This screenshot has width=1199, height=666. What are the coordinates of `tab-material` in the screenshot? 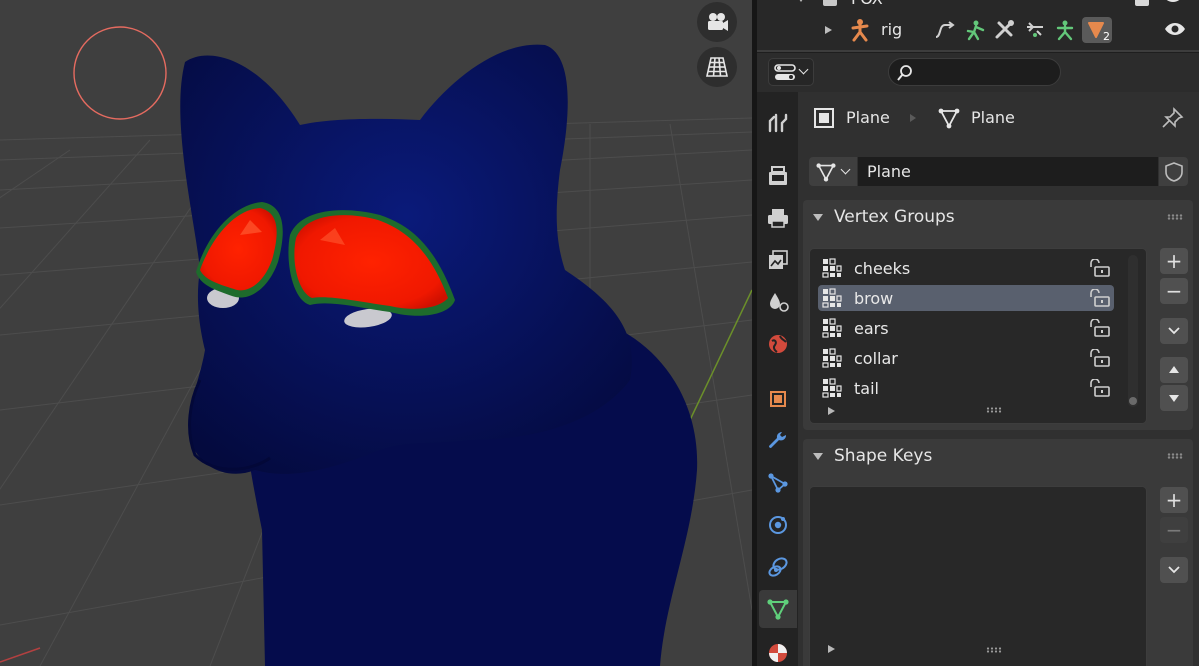 It's located at (778, 650).